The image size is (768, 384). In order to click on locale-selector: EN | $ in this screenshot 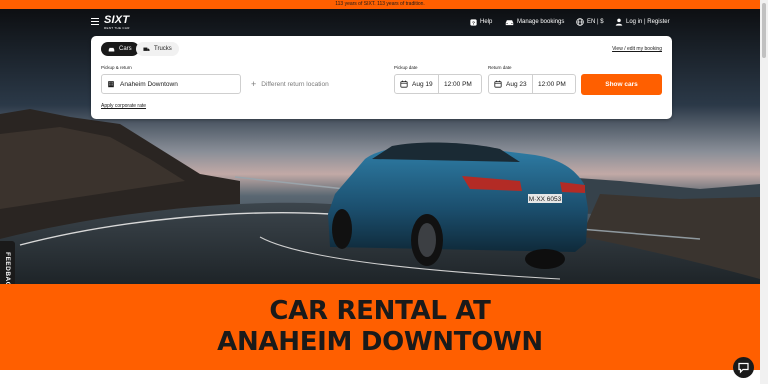, I will do `click(590, 22)`.